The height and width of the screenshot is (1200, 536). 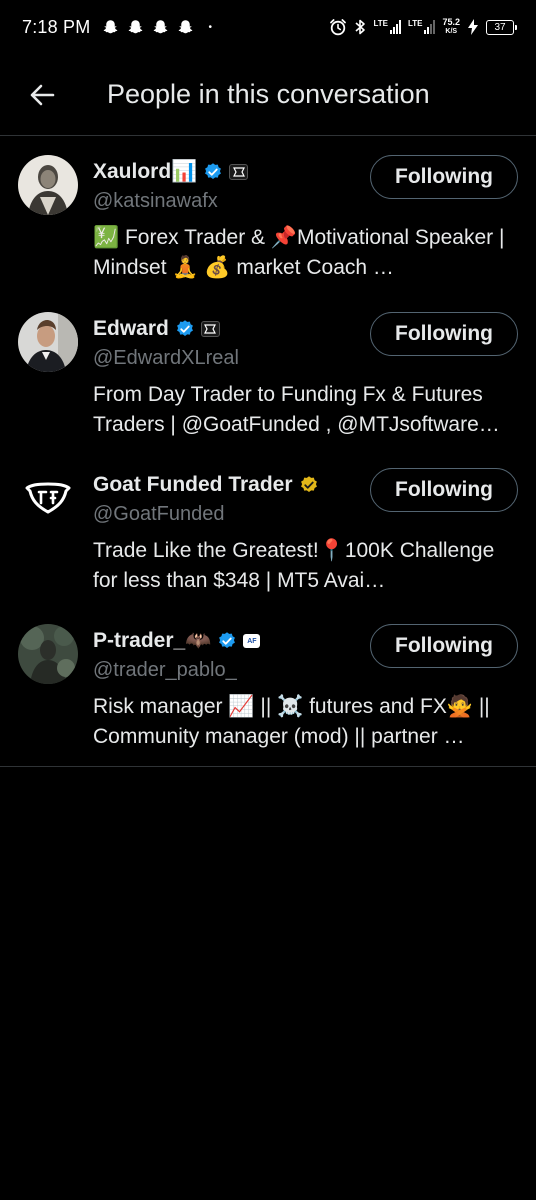 What do you see at coordinates (308, 484) in the screenshot?
I see `verified-organization-badge-icon` at bounding box center [308, 484].